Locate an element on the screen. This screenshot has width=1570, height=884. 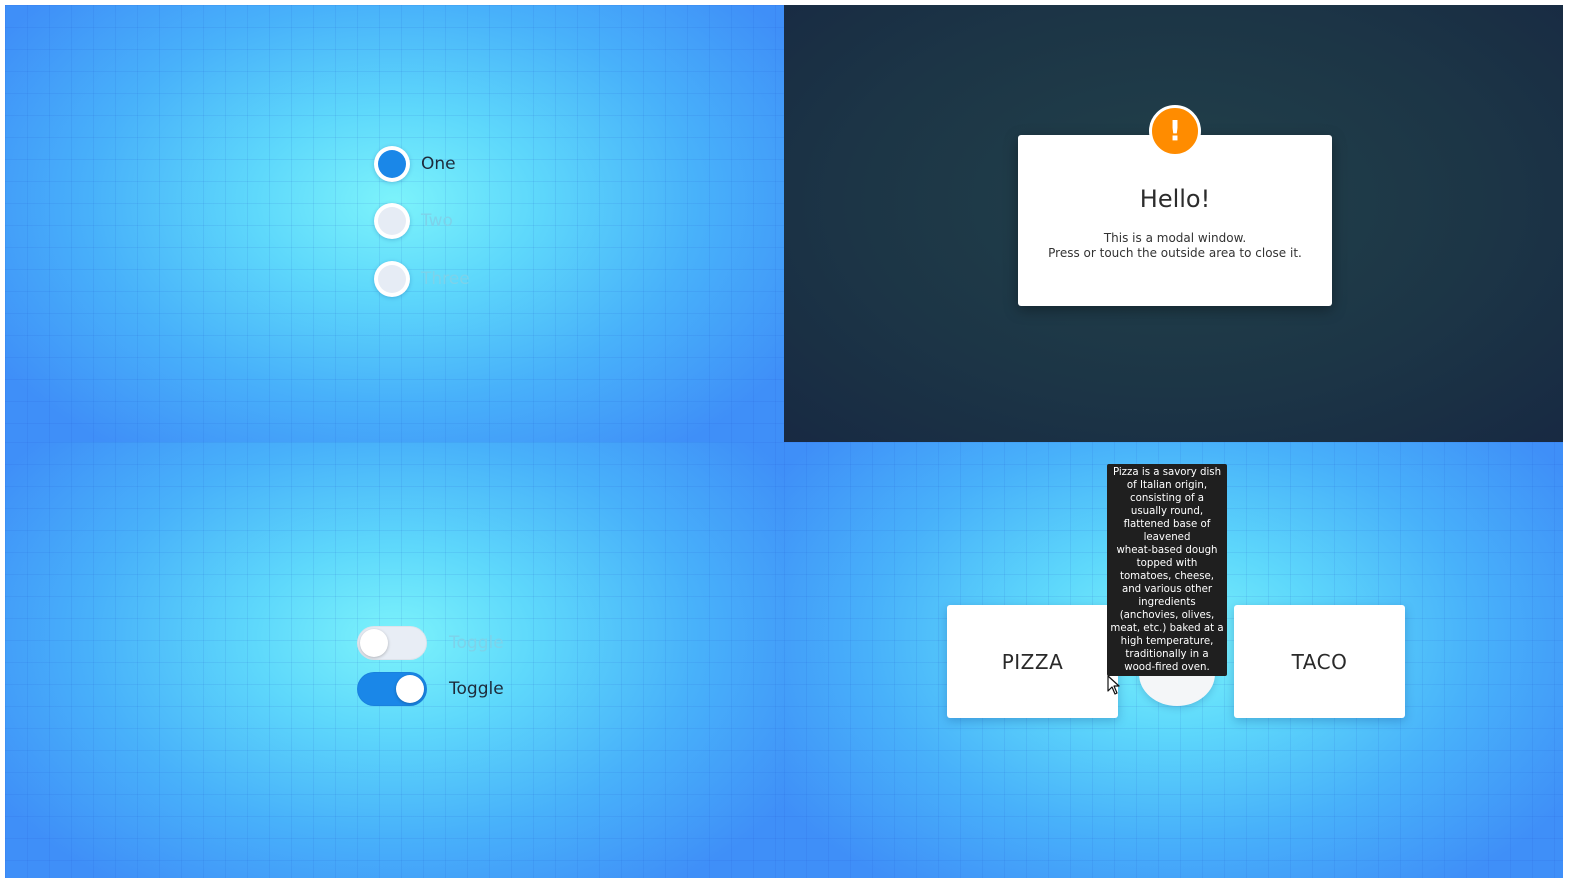
tooltip-line: usually round, is located at coordinates (1167, 511).